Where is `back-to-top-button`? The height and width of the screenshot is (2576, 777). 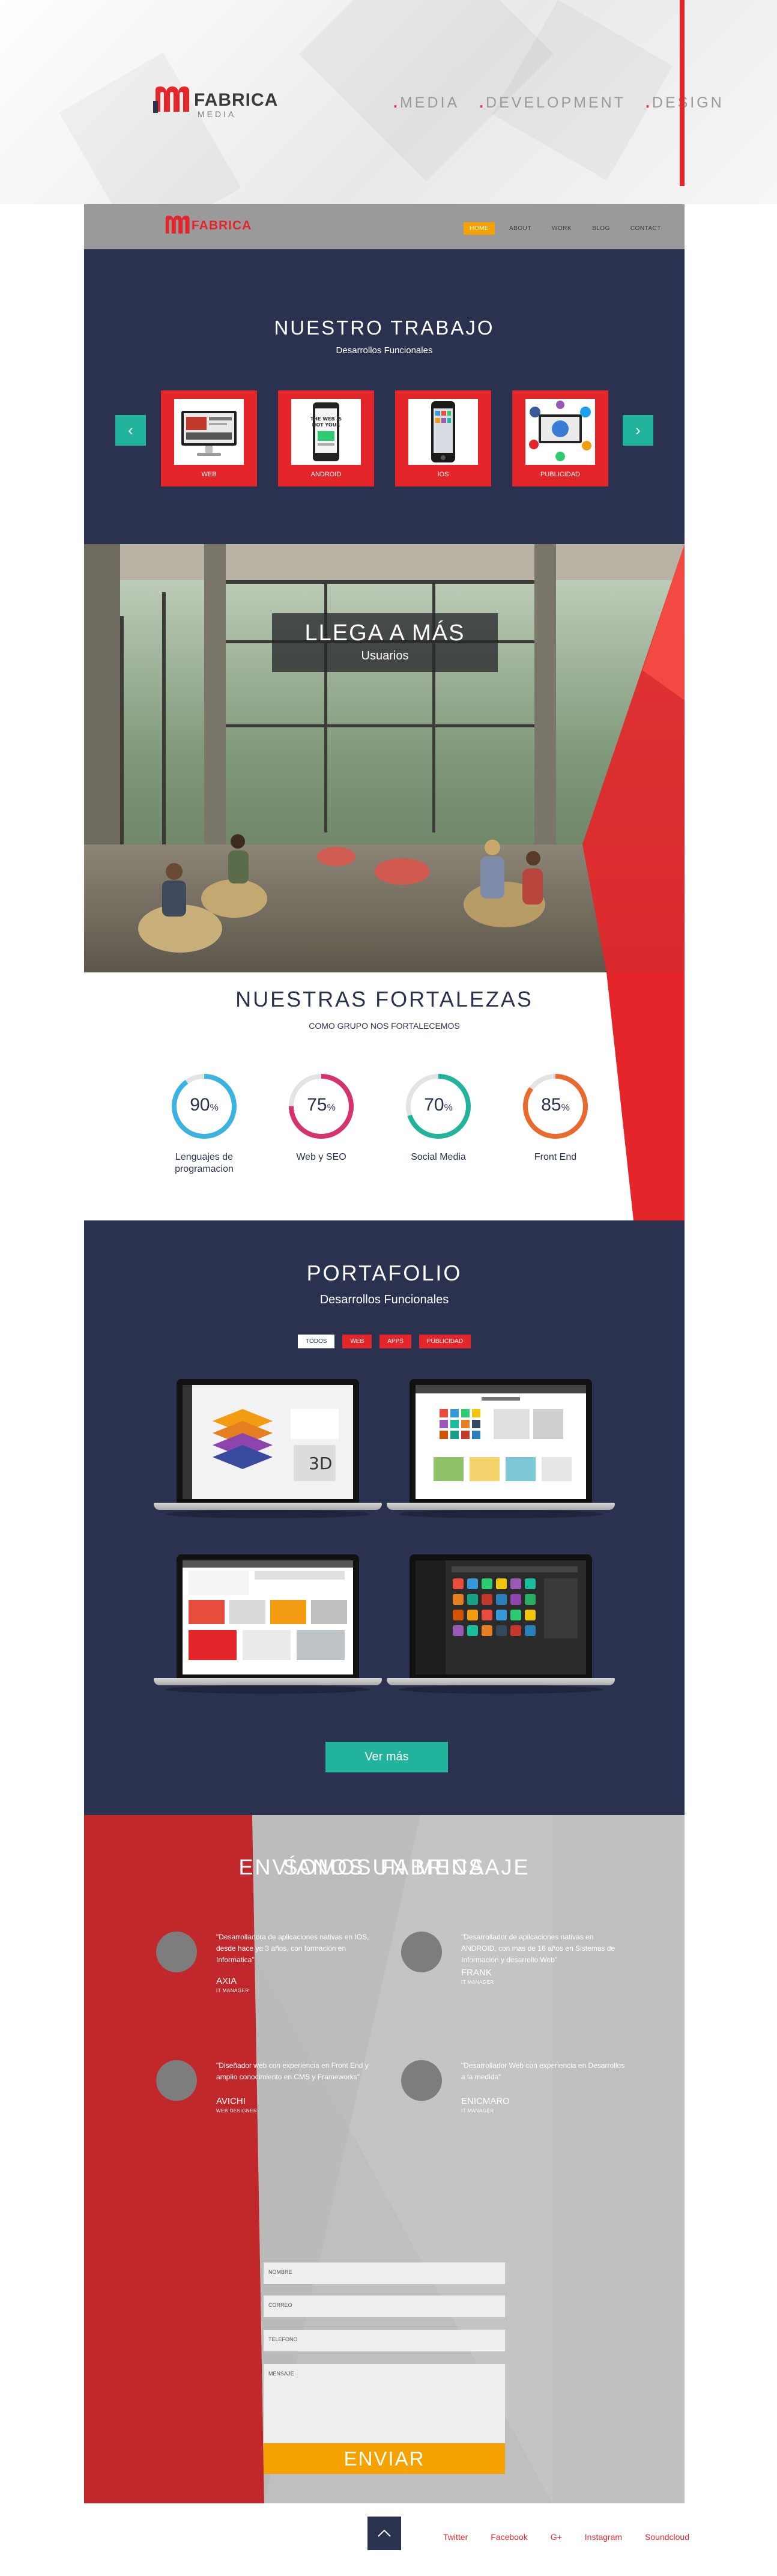 back-to-top-button is located at coordinates (384, 2533).